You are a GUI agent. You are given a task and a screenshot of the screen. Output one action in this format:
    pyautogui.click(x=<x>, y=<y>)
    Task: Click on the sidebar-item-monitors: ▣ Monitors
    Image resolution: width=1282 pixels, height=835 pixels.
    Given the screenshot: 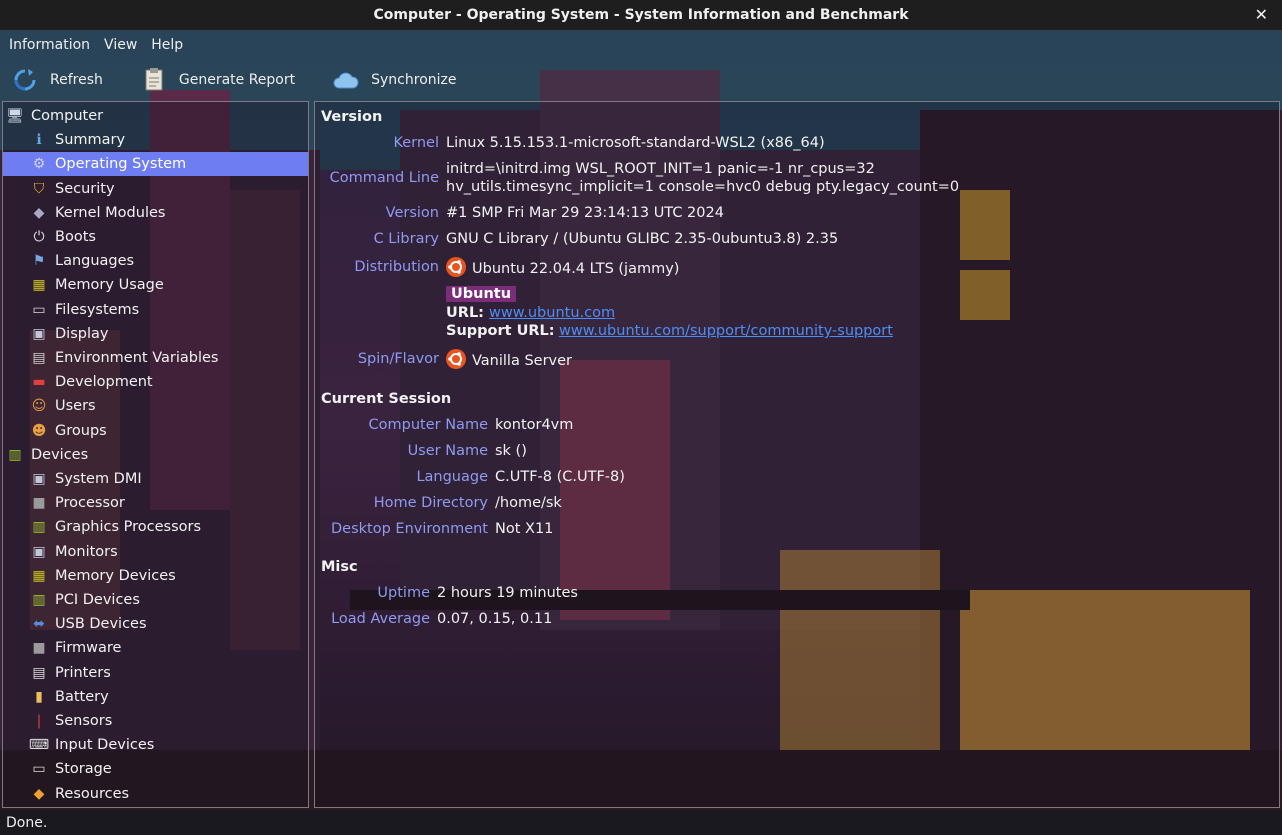 What is the action you would take?
    pyautogui.click(x=155, y=552)
    